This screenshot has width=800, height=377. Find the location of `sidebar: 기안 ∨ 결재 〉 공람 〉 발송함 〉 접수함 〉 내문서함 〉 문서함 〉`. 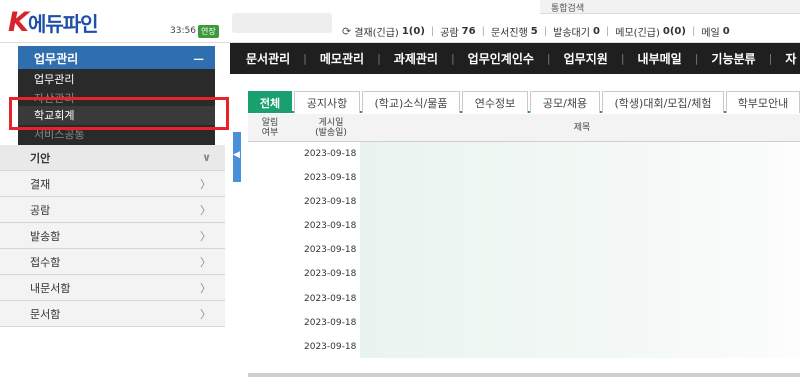

sidebar: 기안 ∨ 결재 〉 공람 〉 발송함 〉 접수함 〉 내문서함 〉 문서함 〉 is located at coordinates (112, 236).